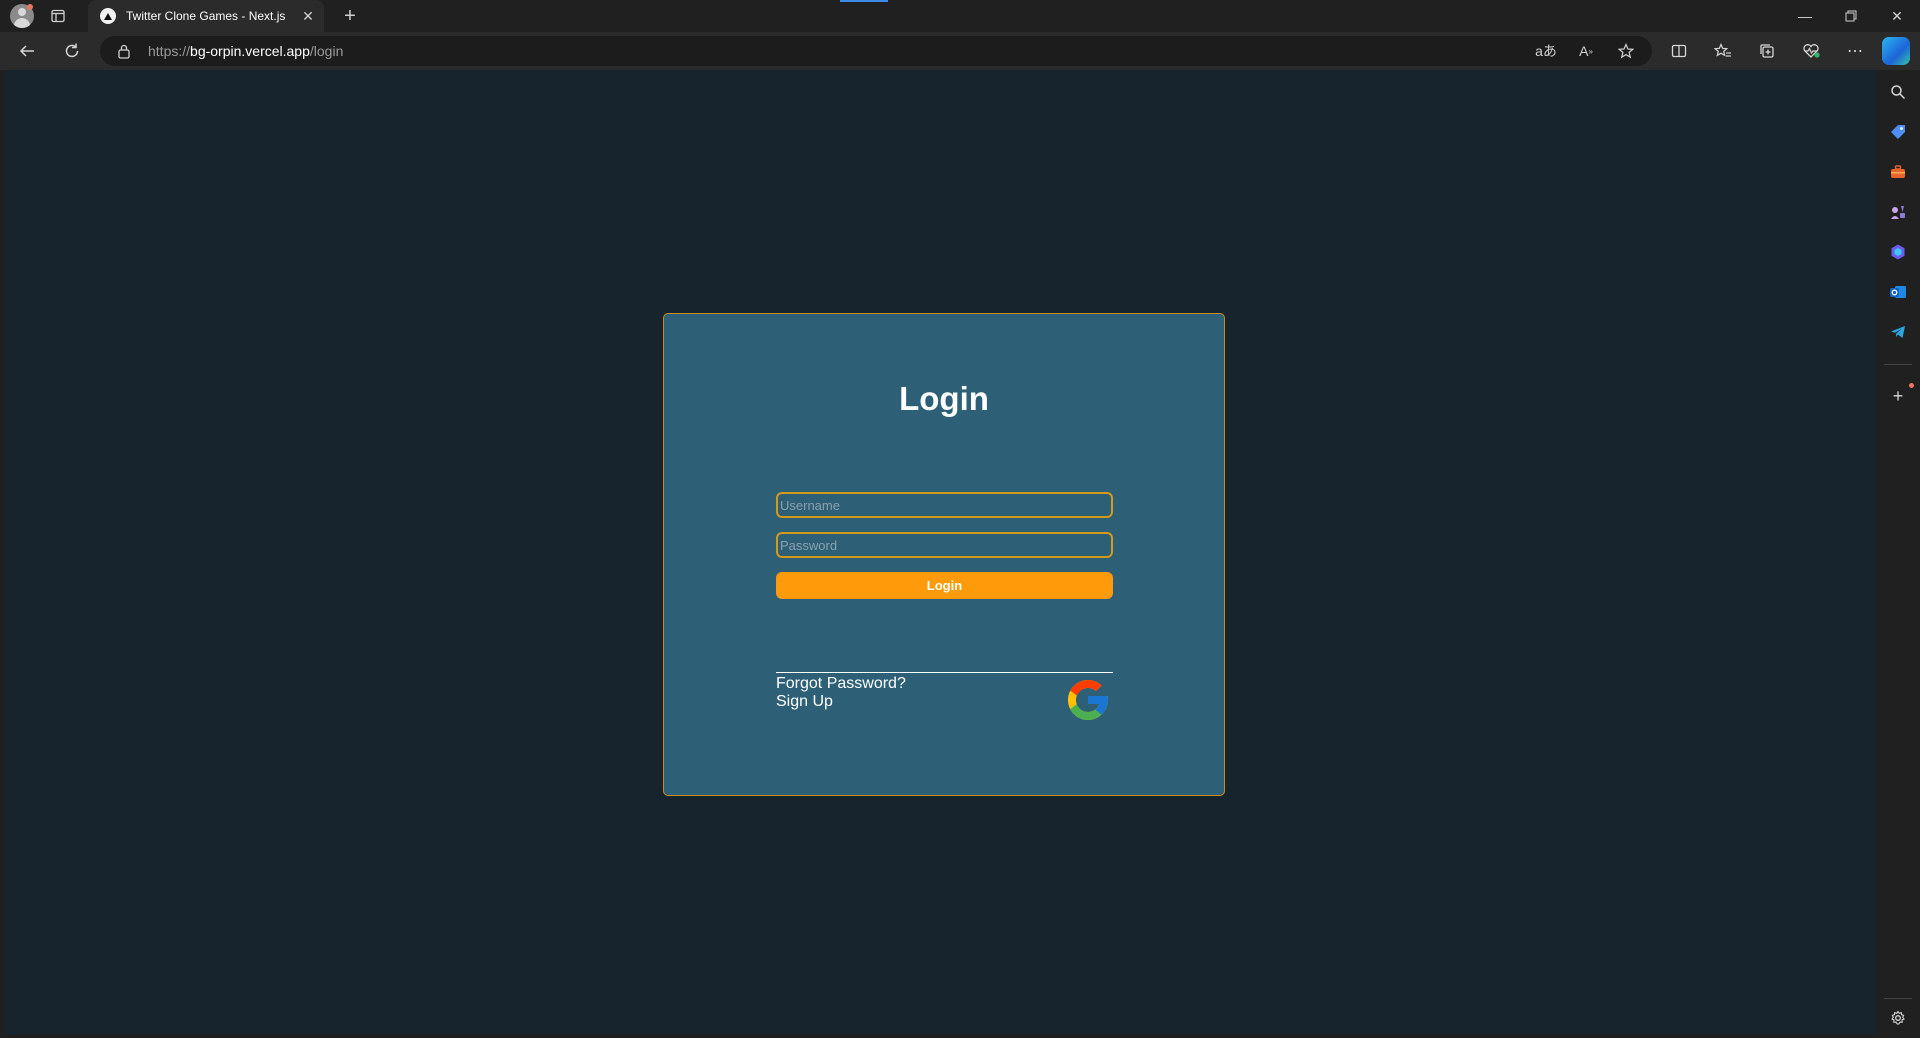 This screenshot has width=1920, height=1038. I want to click on favorites-icon, so click(1723, 51).